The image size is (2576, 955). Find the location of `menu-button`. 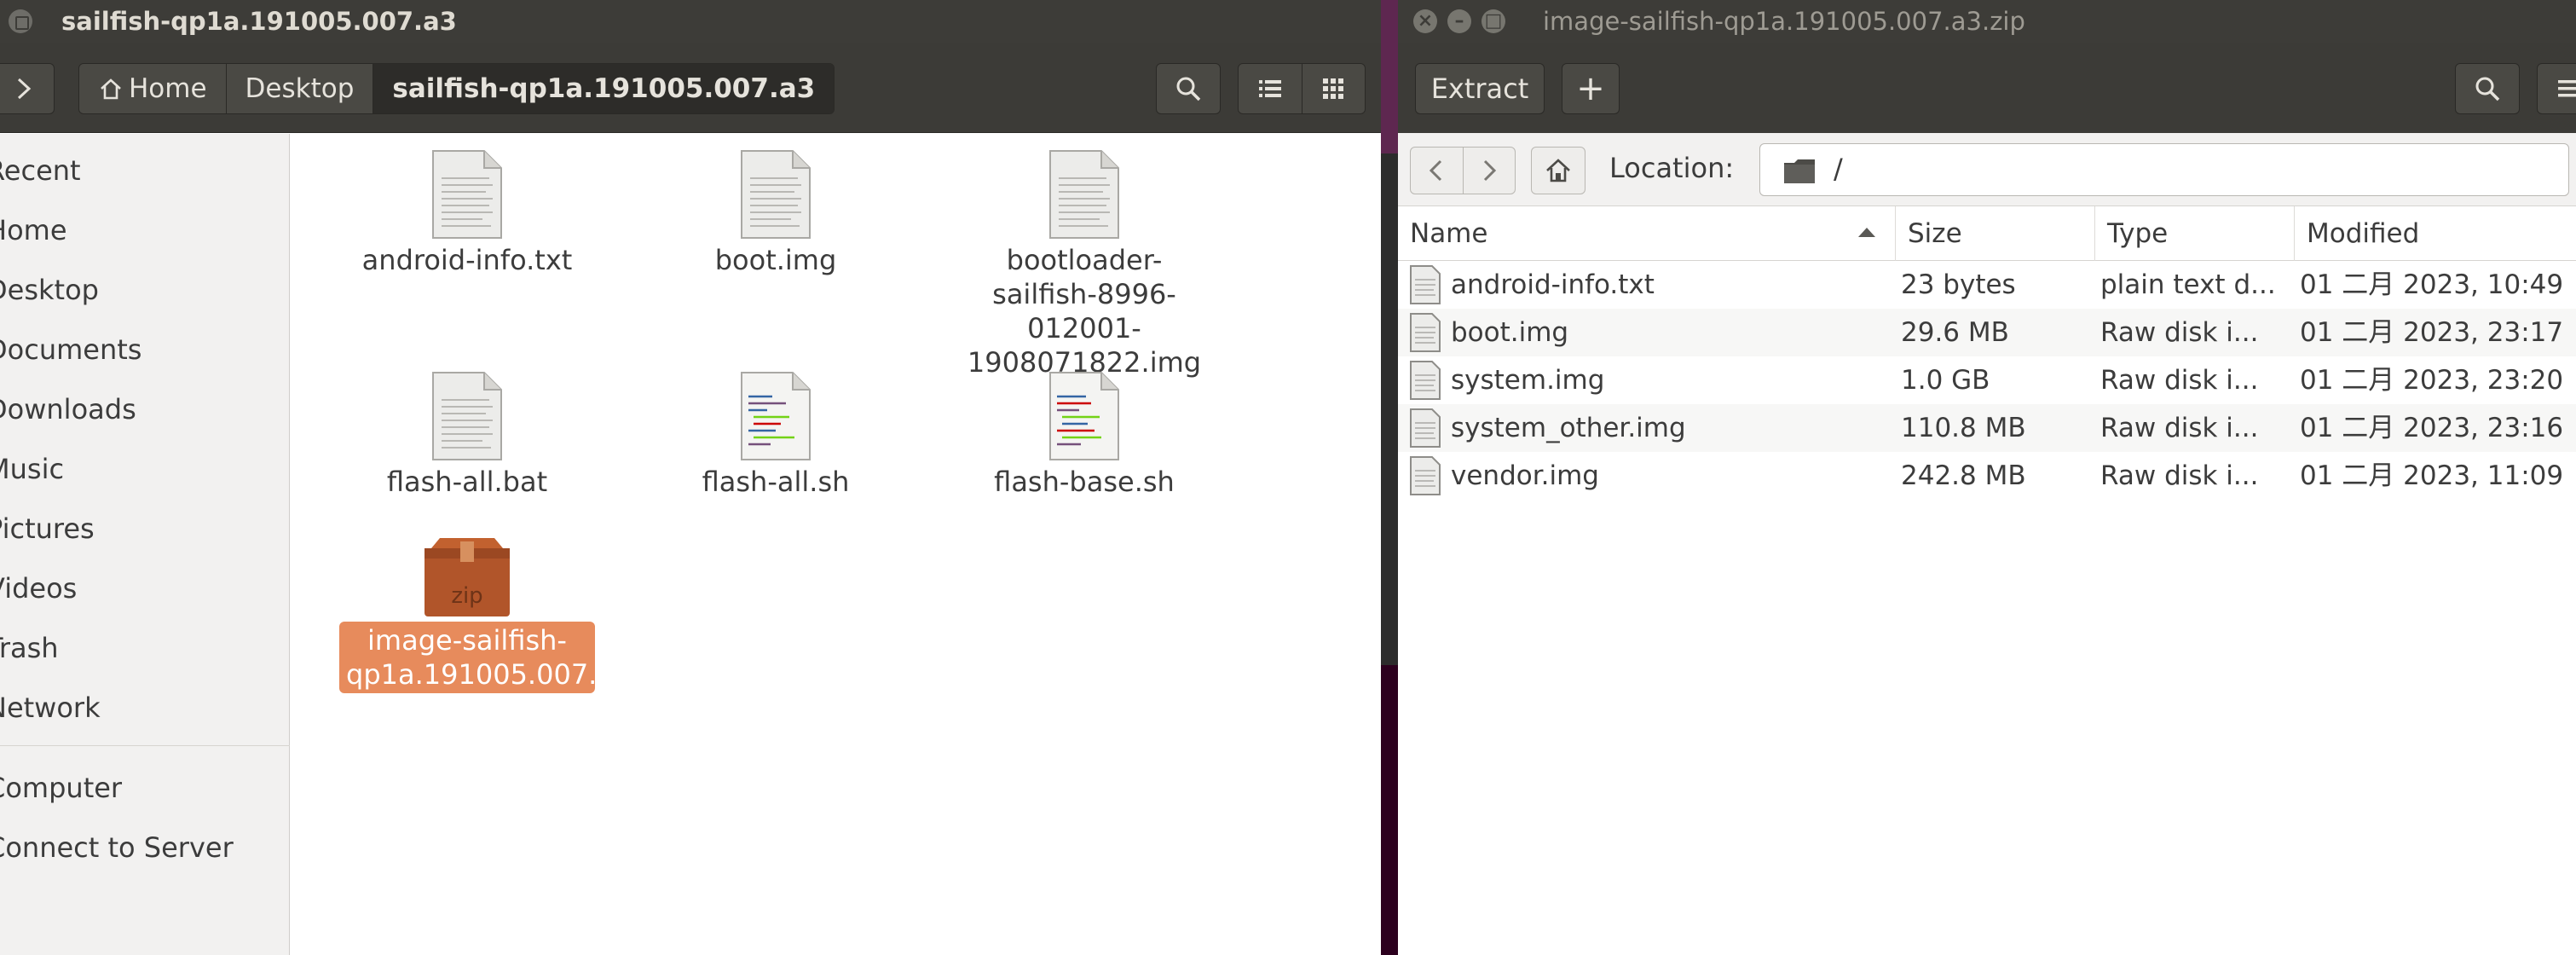

menu-button is located at coordinates (2556, 88).